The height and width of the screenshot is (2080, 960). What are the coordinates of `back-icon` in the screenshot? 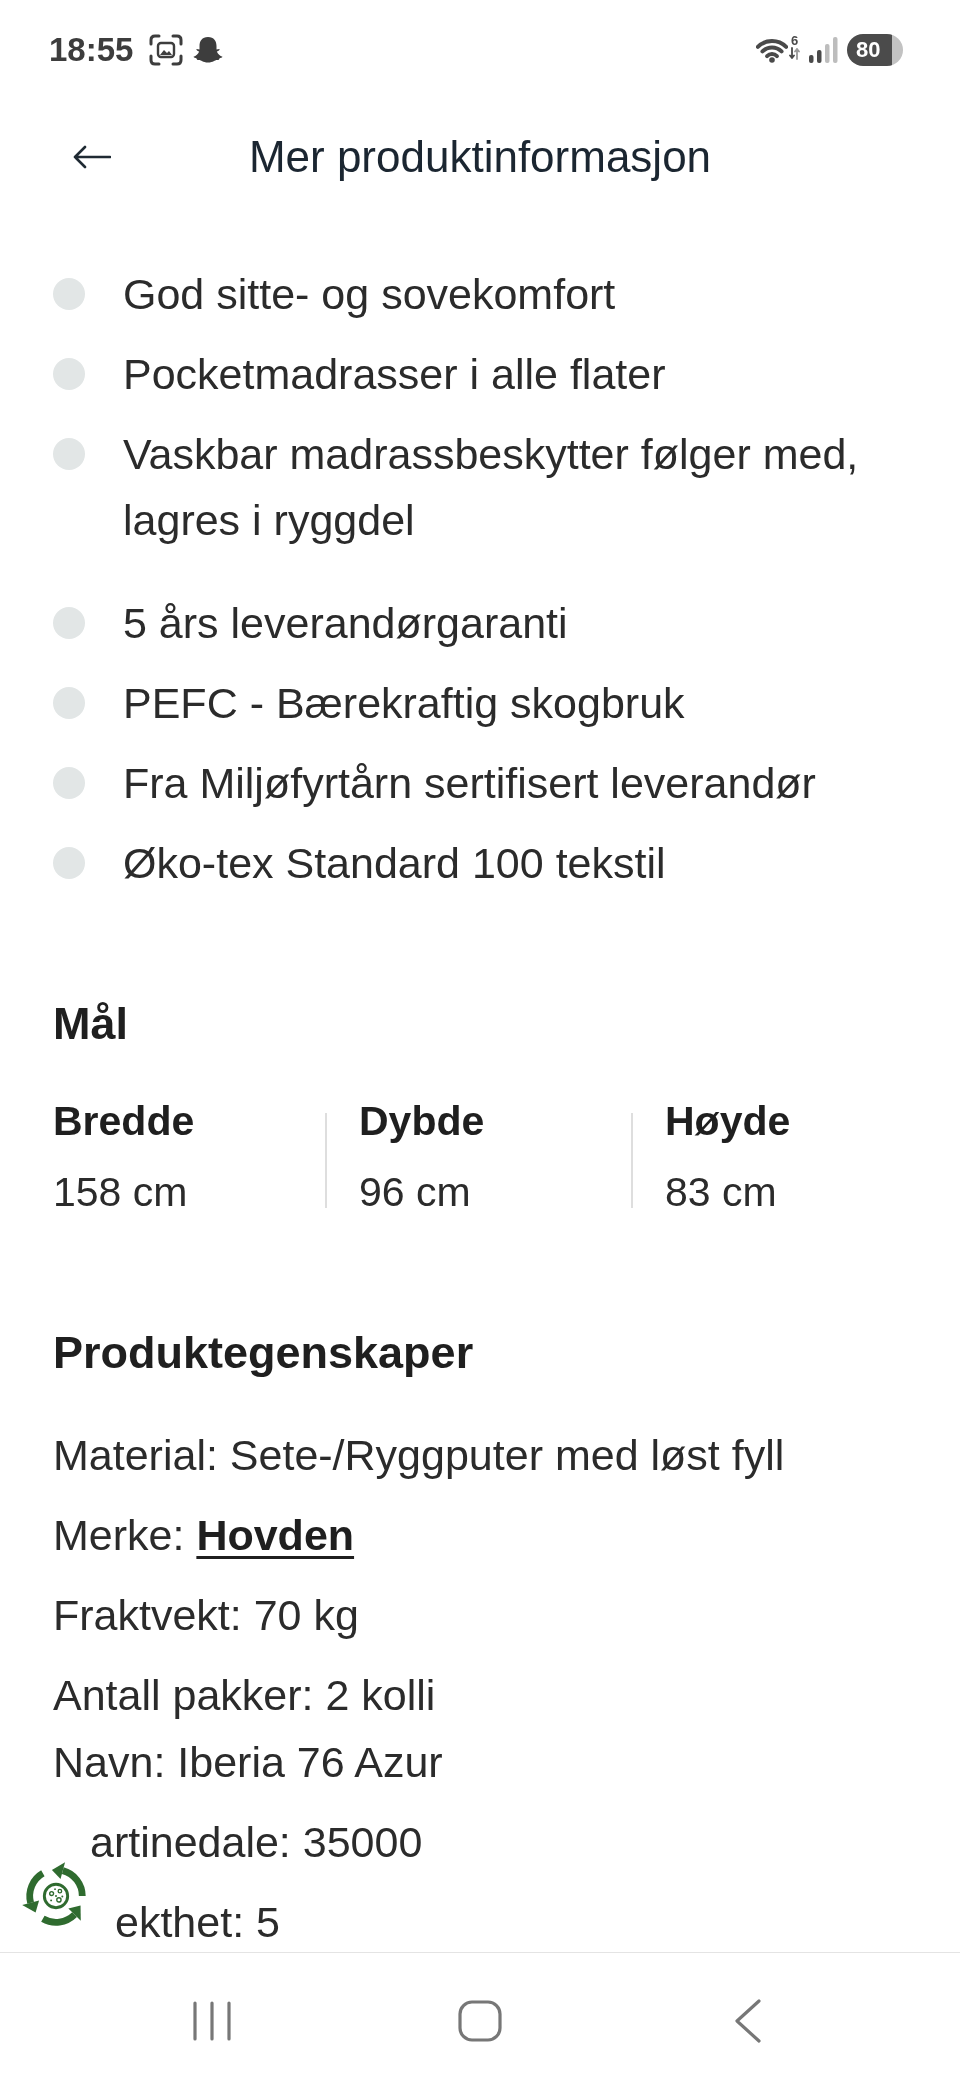 It's located at (748, 2020).